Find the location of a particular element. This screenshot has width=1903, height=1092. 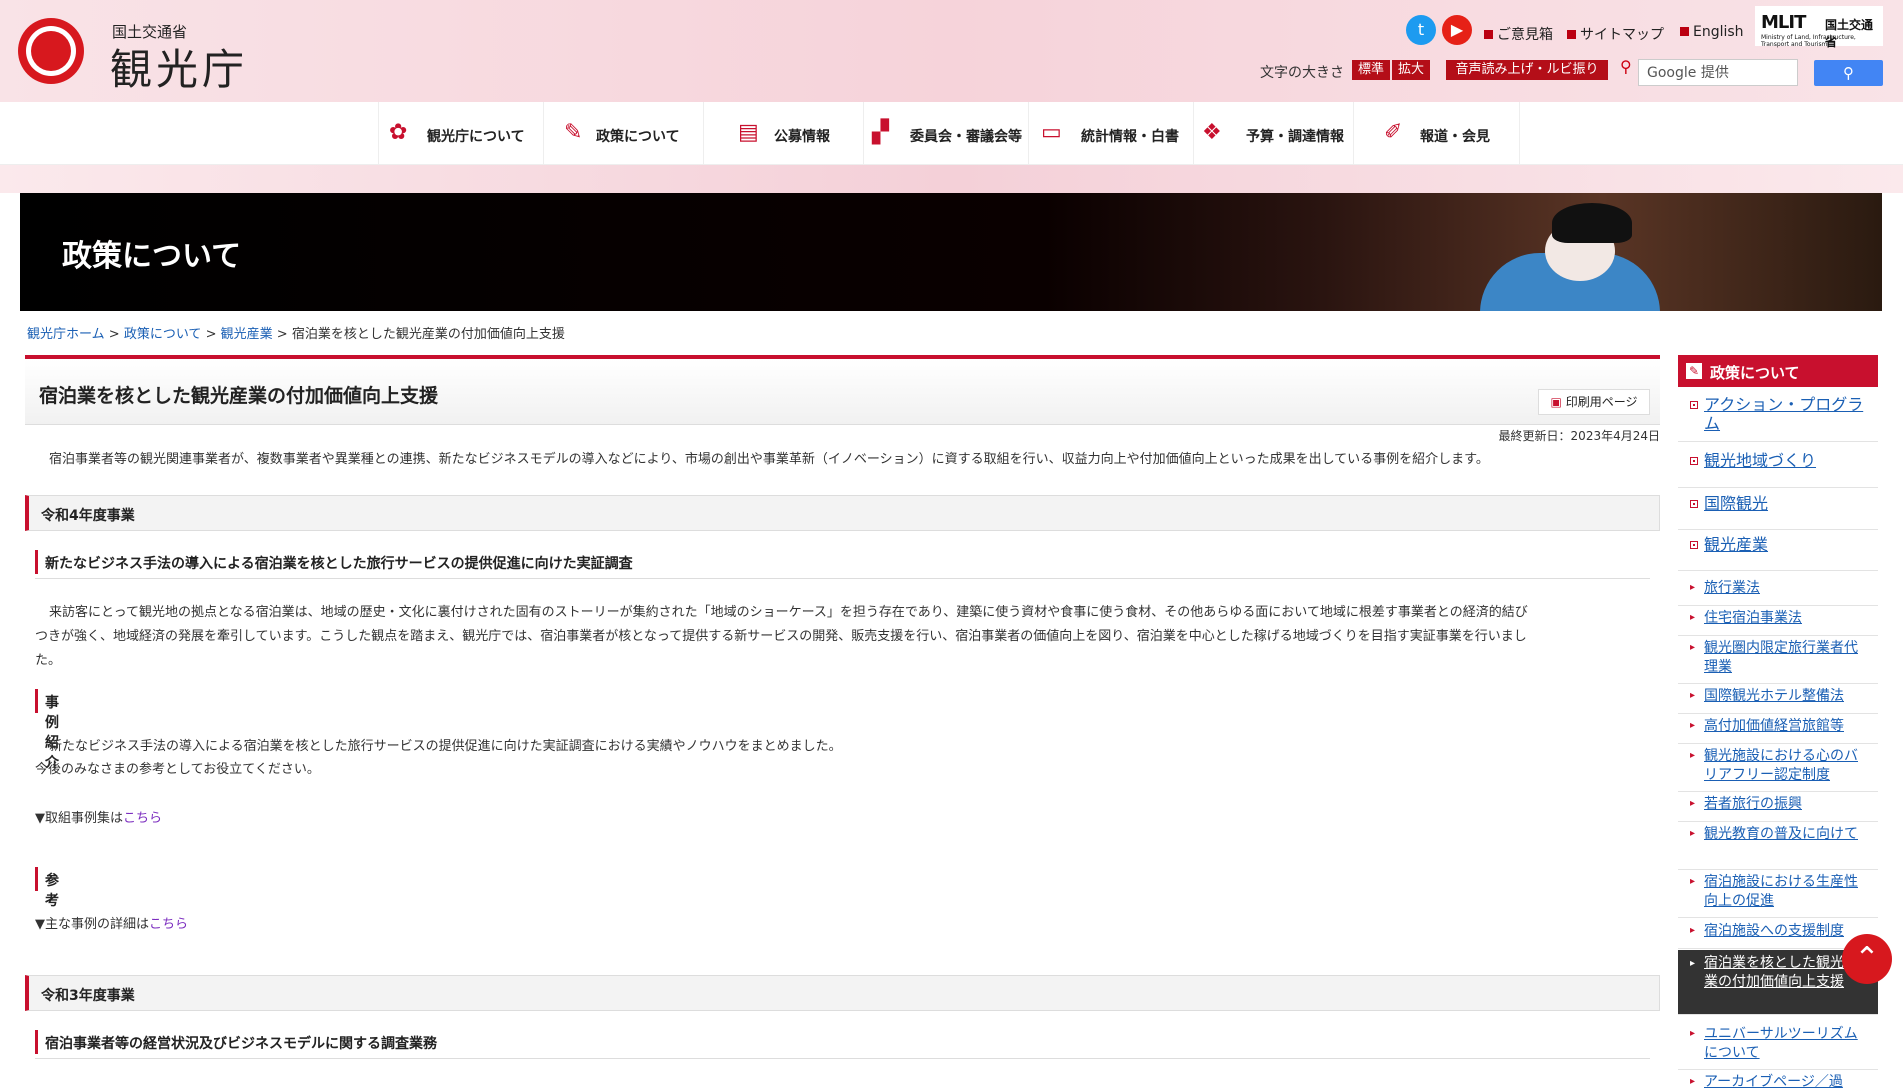

handshake-icon: ❖ is located at coordinates (1212, 132).